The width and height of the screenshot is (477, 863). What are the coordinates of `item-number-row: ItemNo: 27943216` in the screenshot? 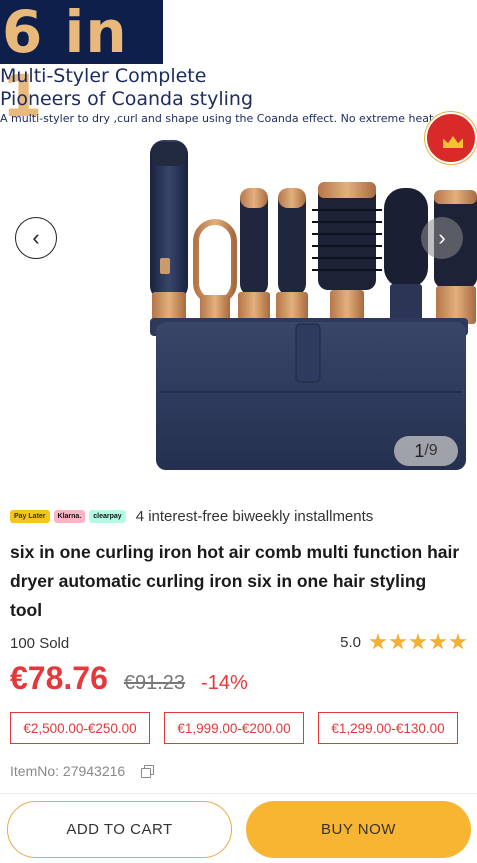 It's located at (82, 771).